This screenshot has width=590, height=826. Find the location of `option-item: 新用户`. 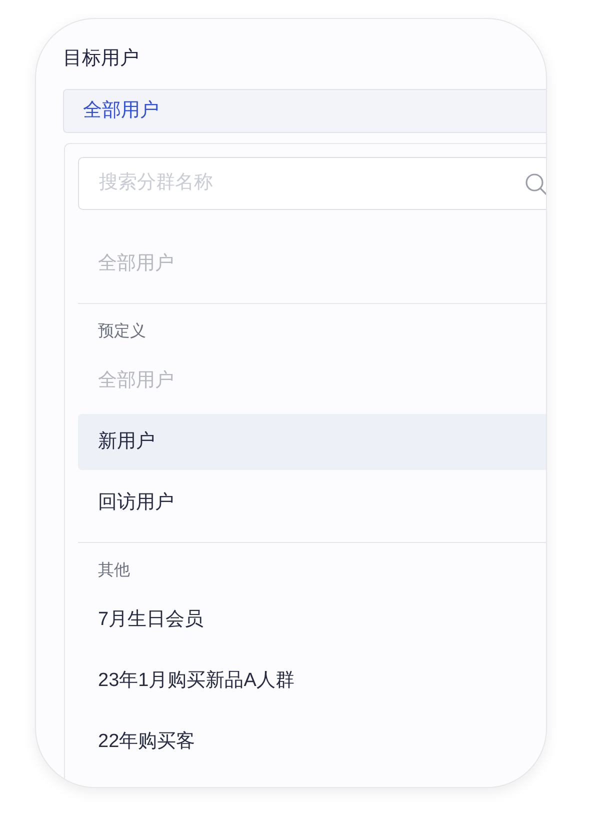

option-item: 新用户 is located at coordinates (312, 442).